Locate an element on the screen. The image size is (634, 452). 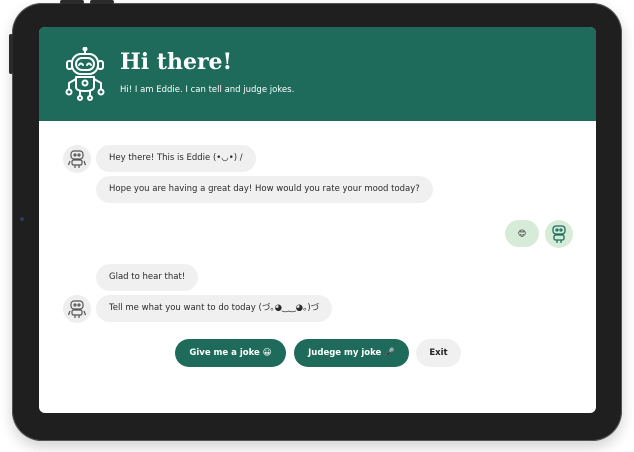
bot-message: Hey there! This is Eddie (•◡•) / is located at coordinates (176, 158).